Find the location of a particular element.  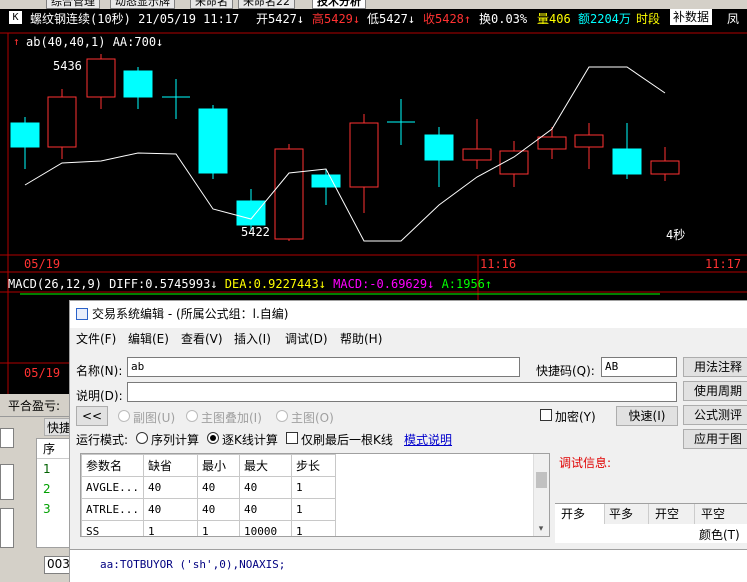

pnl-divider is located at coordinates (35, 416).